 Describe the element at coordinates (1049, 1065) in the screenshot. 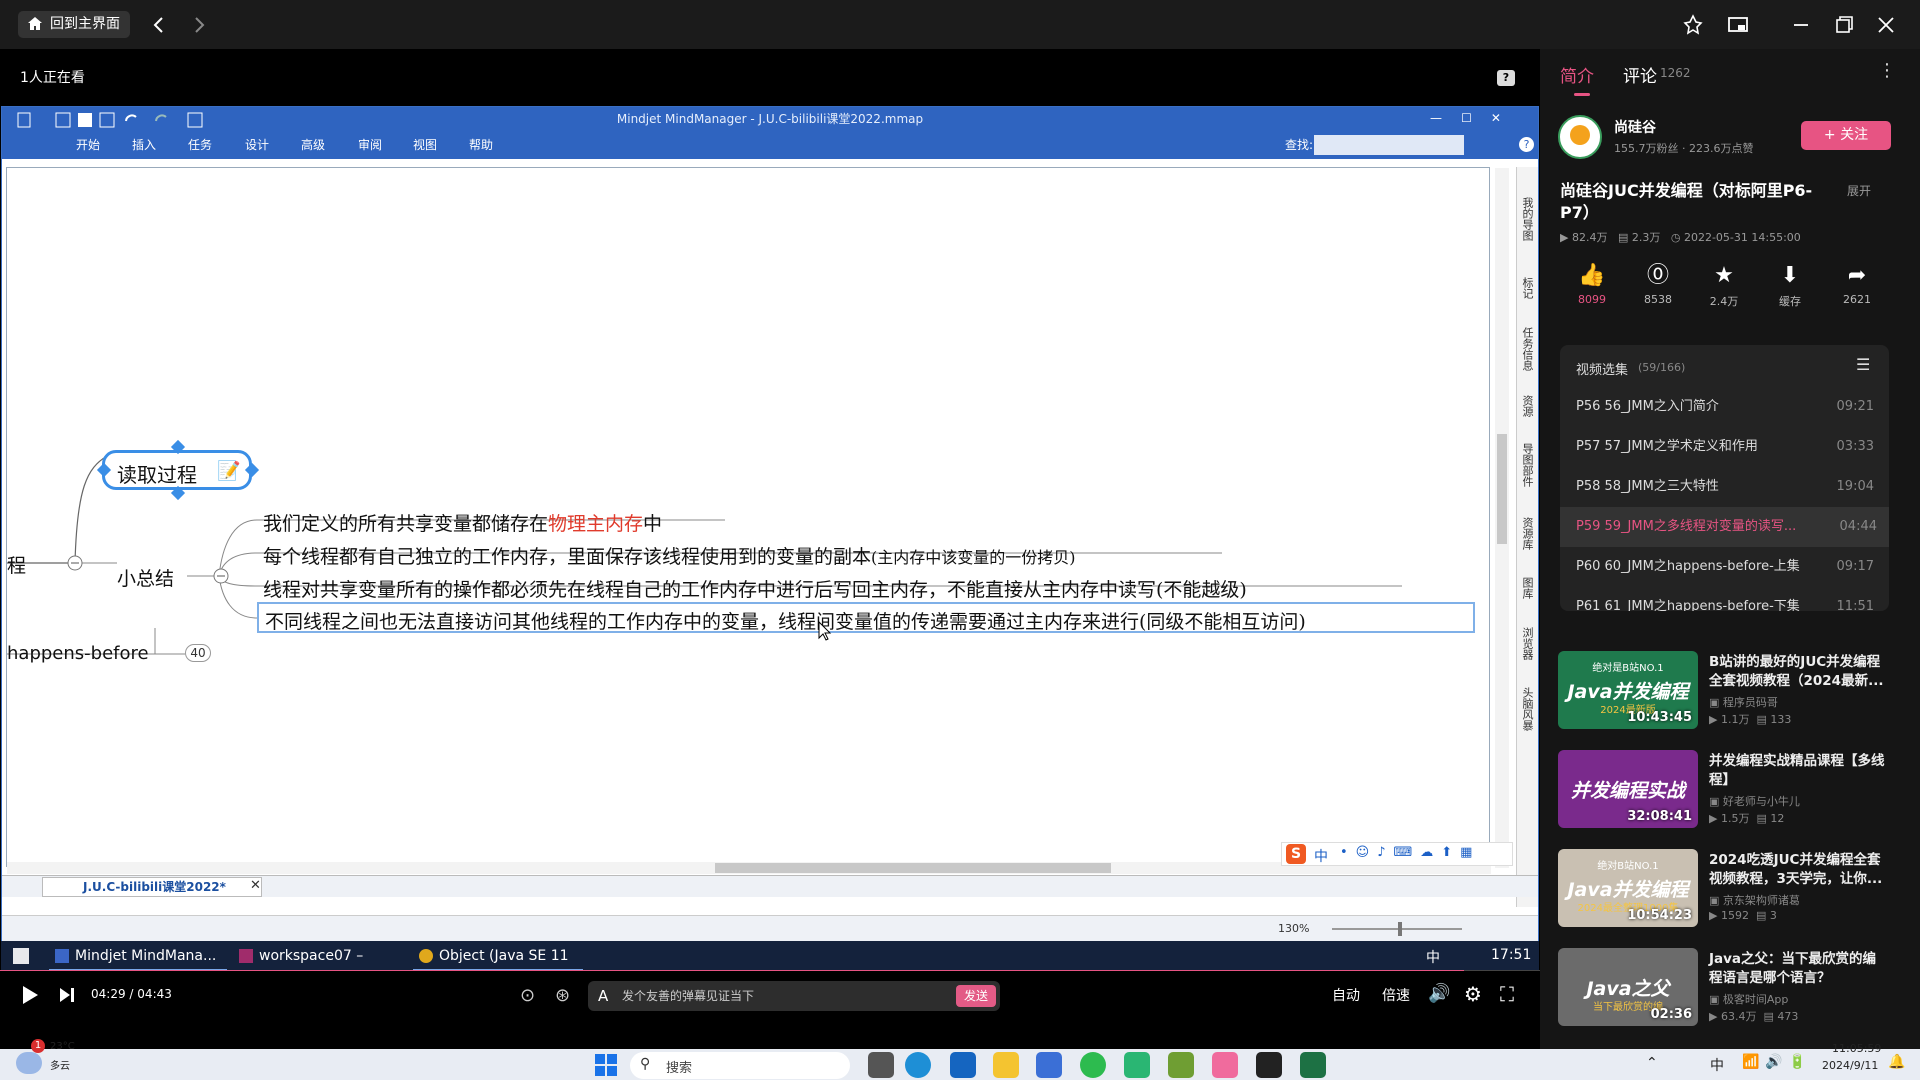

I see `store-icon` at that location.